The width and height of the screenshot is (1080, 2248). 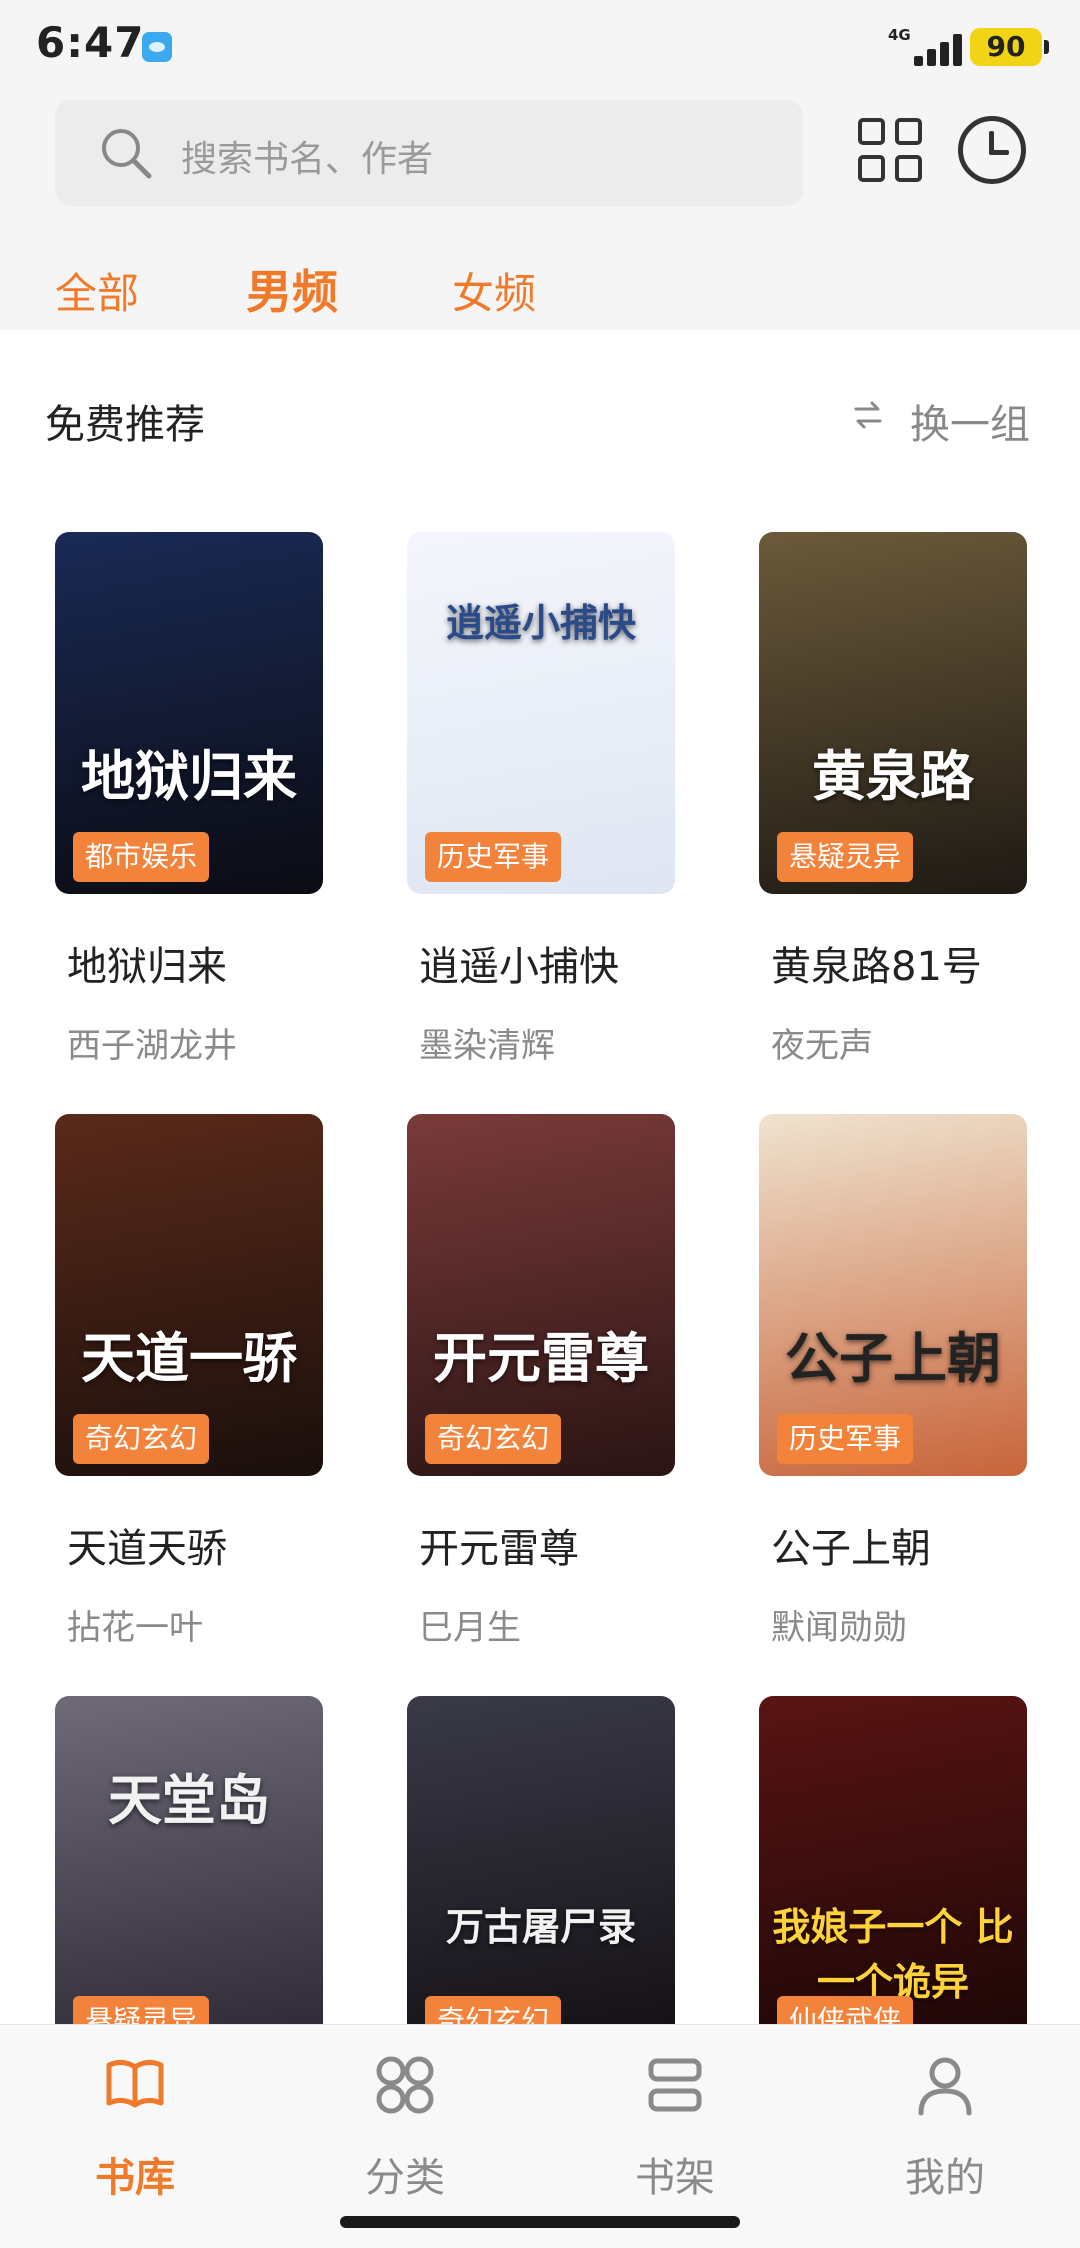 I want to click on book-title: 地狱归来, so click(x=147, y=963).